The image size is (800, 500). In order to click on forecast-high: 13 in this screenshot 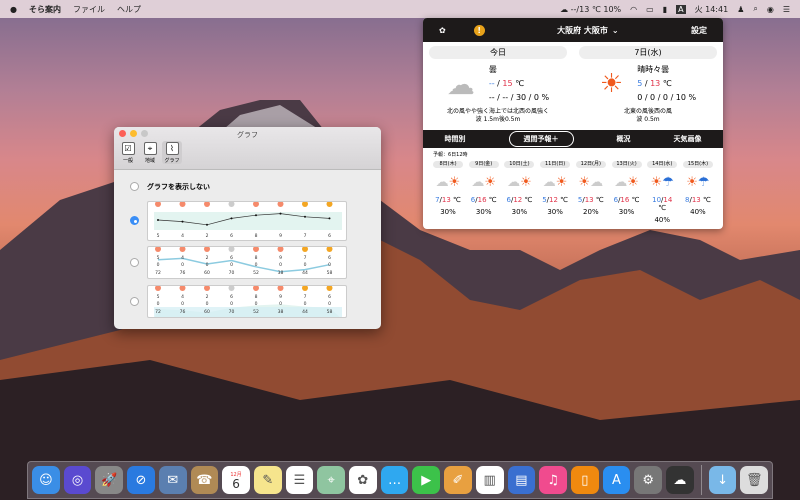, I will do `click(589, 200)`.